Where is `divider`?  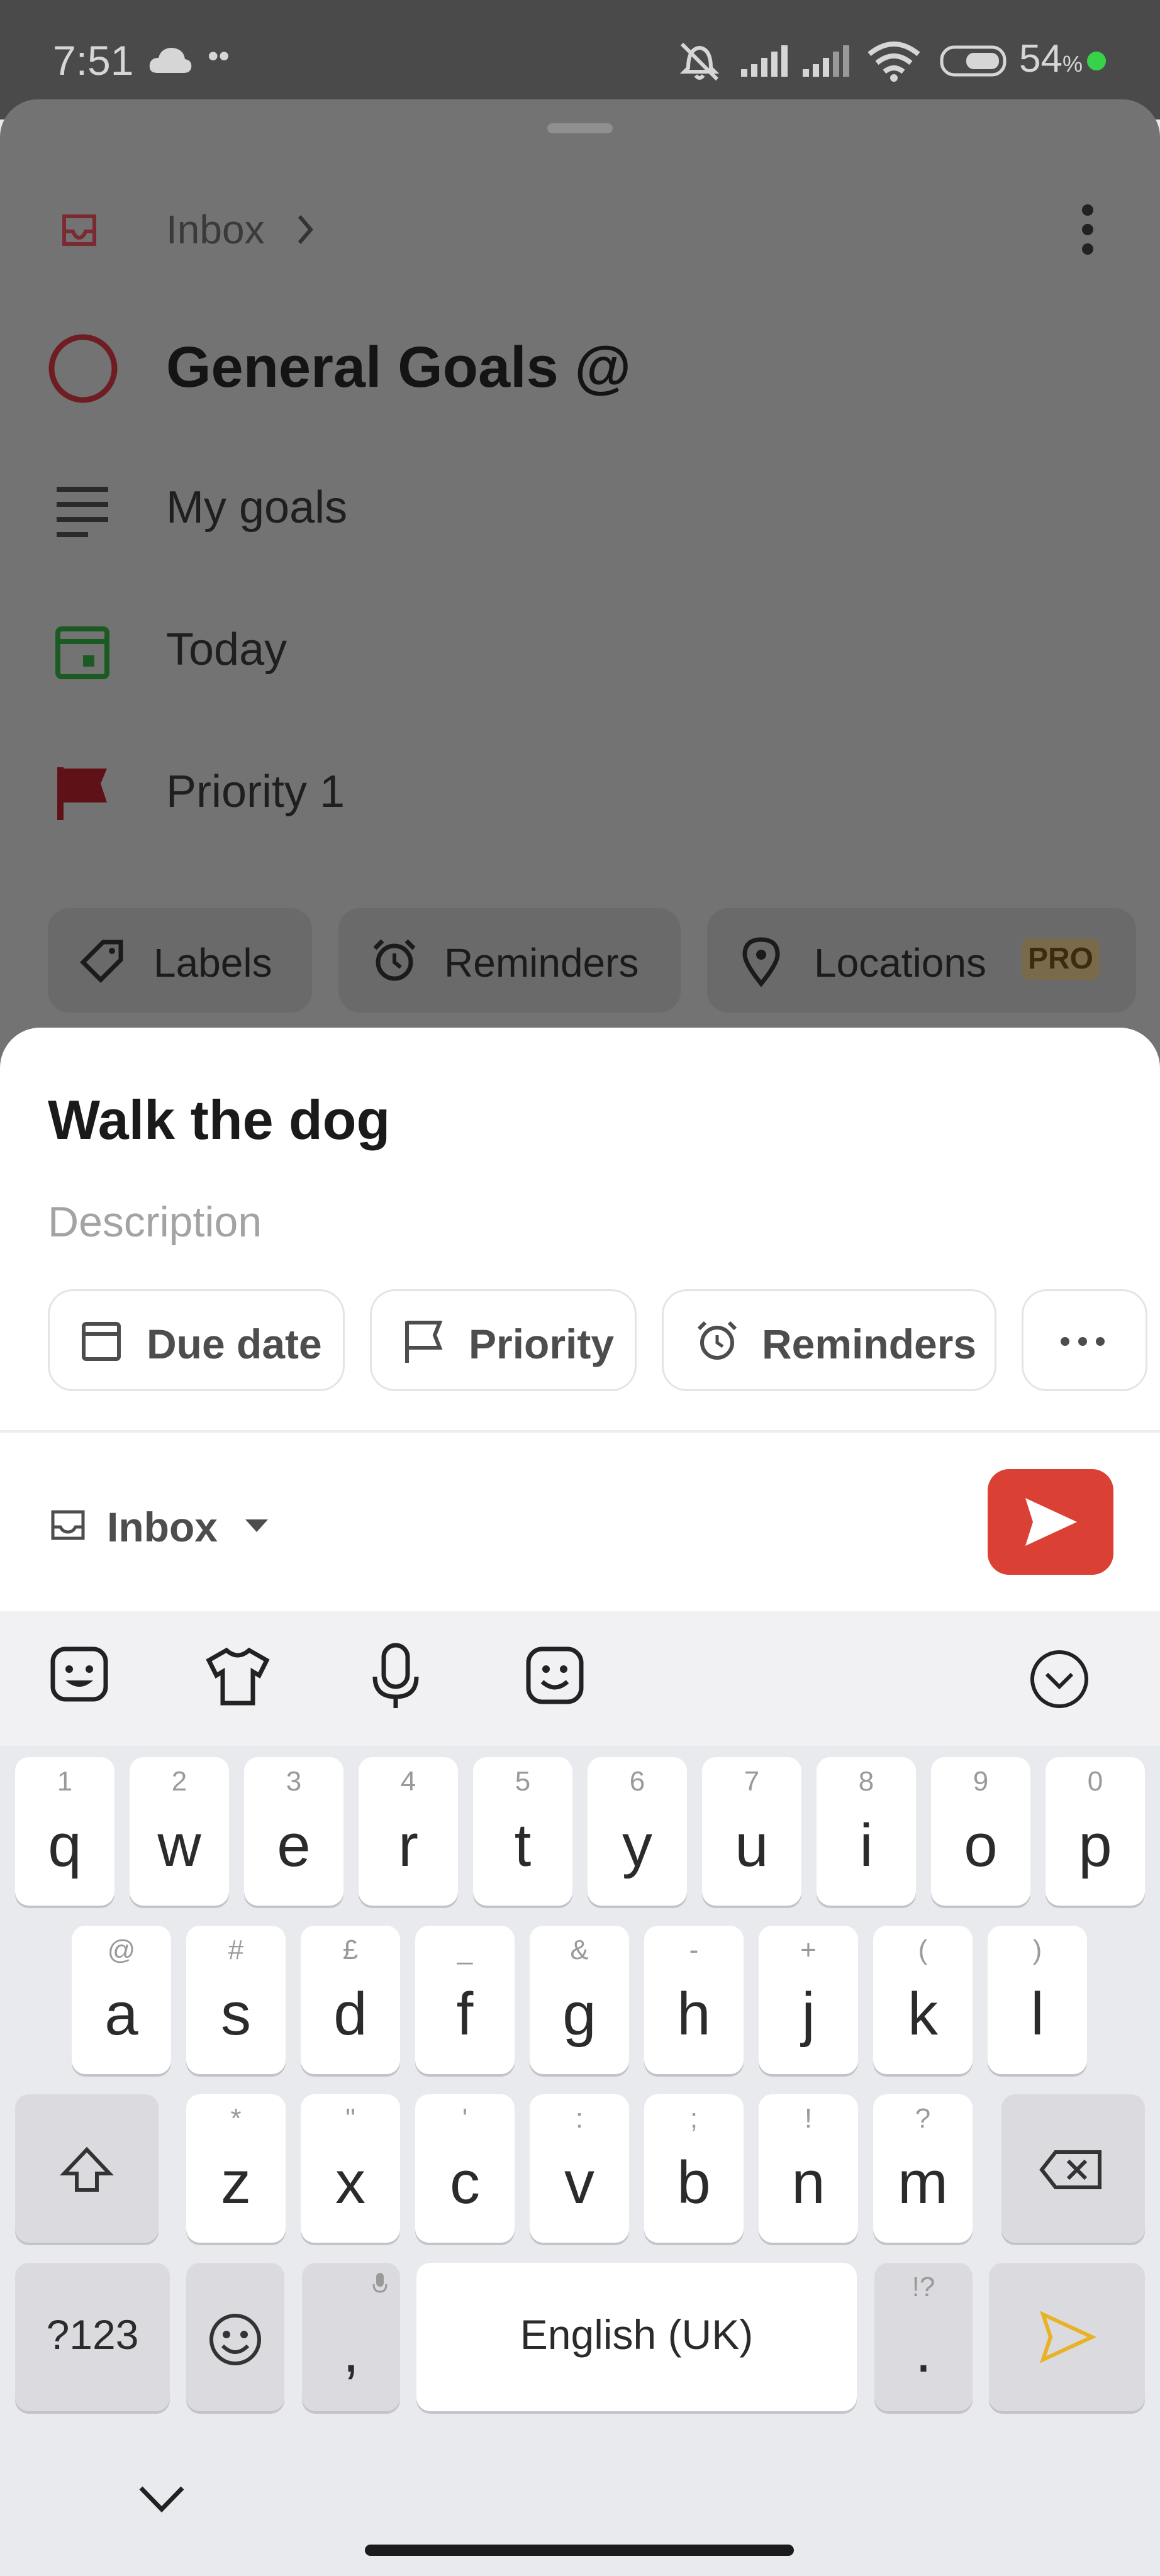
divider is located at coordinates (580, 1431).